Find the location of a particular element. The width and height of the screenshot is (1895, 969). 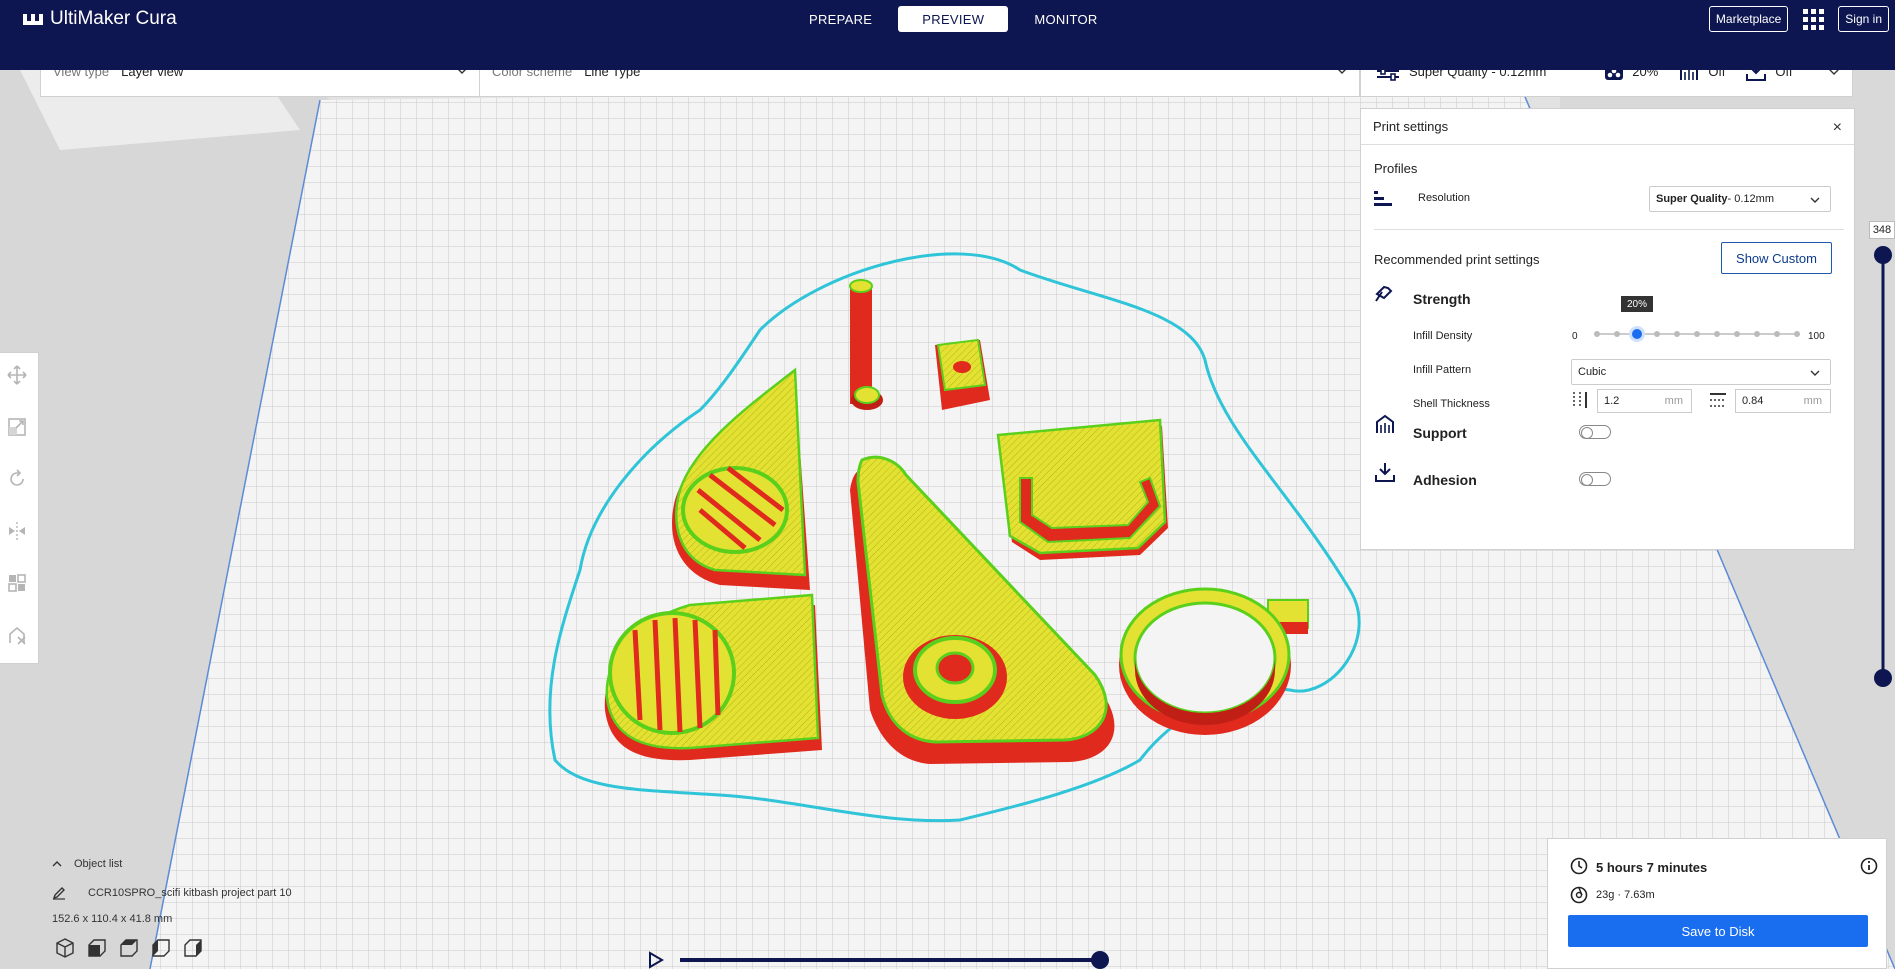

top-bottom-thickness-value: 0.84 is located at coordinates (1753, 401).